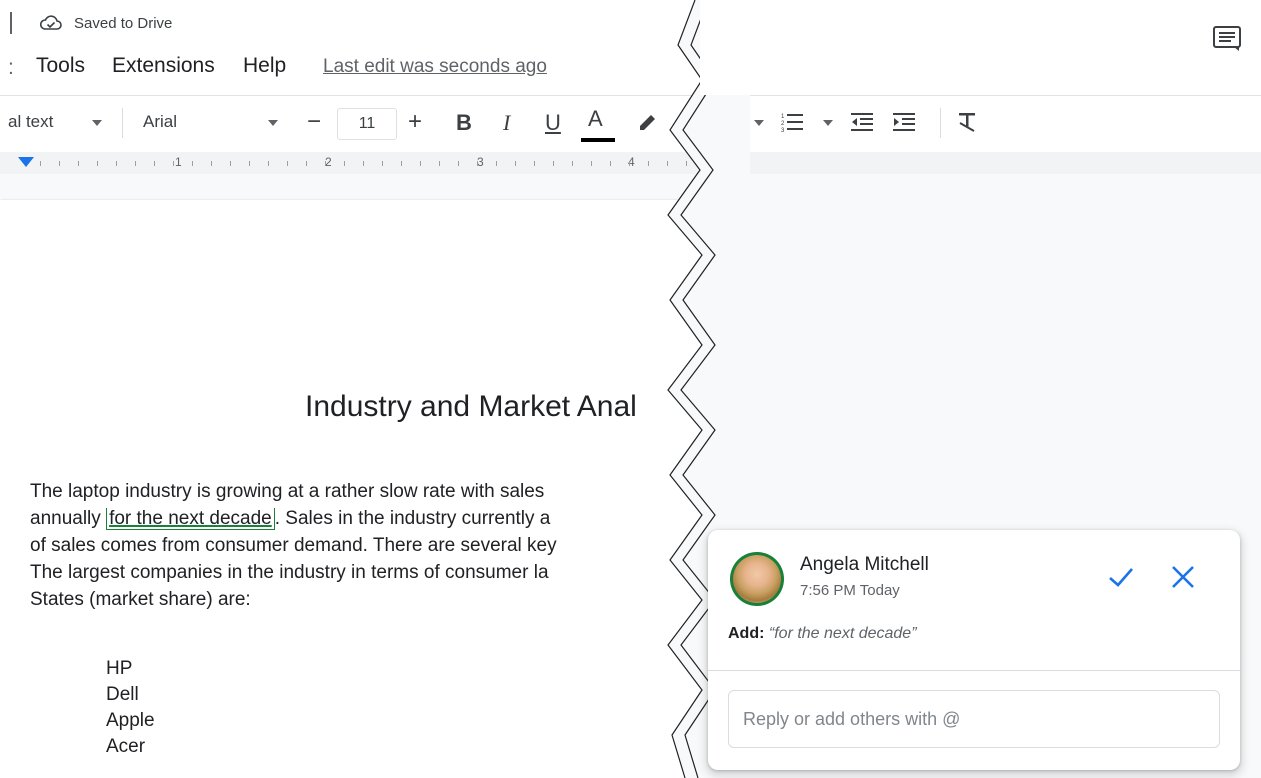 This screenshot has height=778, width=1261. Describe the element at coordinates (598, 140) in the screenshot. I see `text-color-swatch` at that location.